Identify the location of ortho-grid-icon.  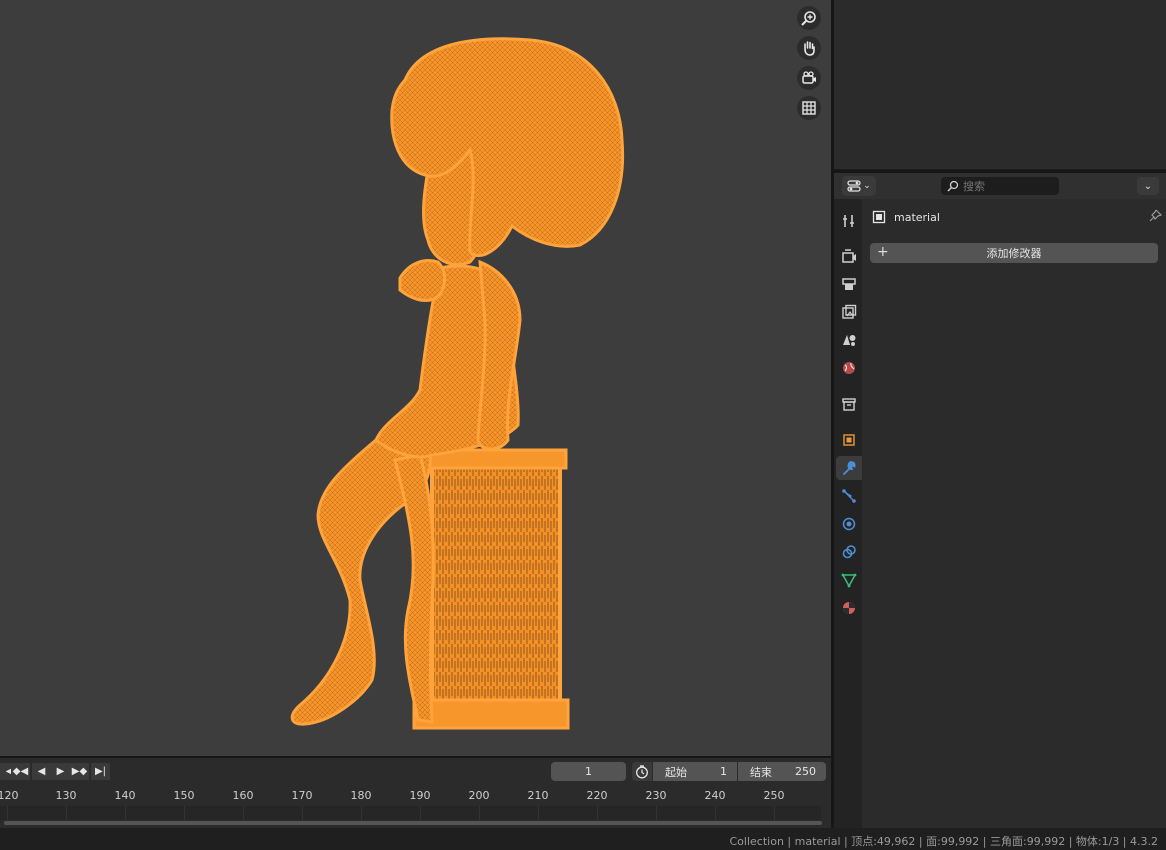
(809, 108).